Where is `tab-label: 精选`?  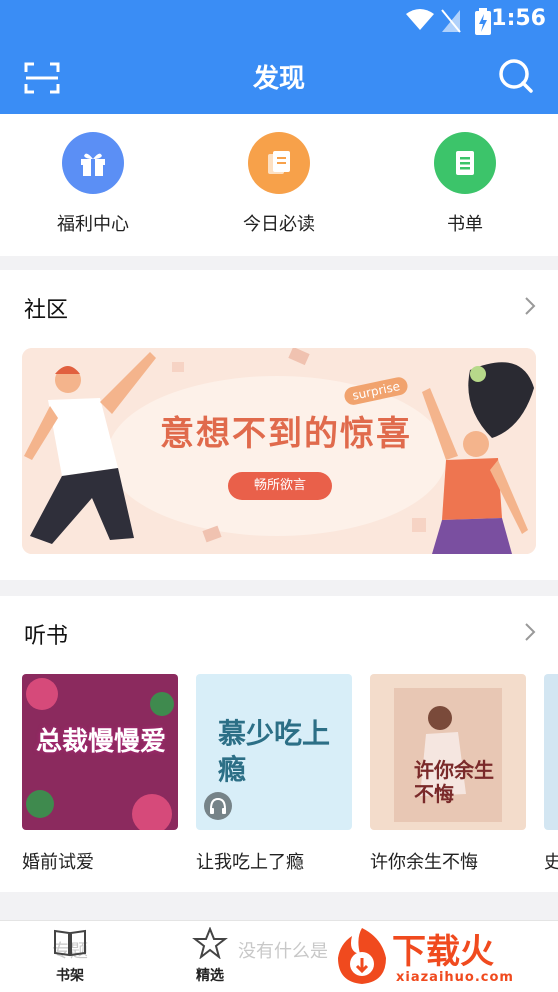 tab-label: 精选 is located at coordinates (210, 976).